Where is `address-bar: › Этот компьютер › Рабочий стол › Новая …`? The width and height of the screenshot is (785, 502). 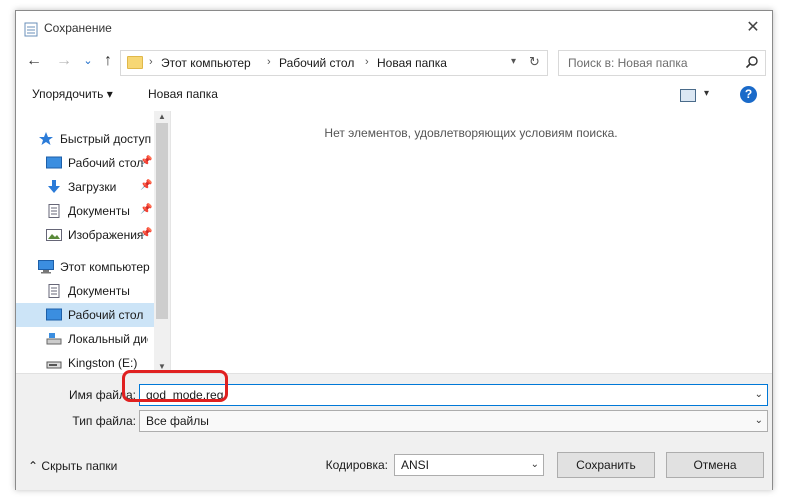
address-bar: › Этот компьютер › Рабочий стол › Новая … is located at coordinates (334, 63).